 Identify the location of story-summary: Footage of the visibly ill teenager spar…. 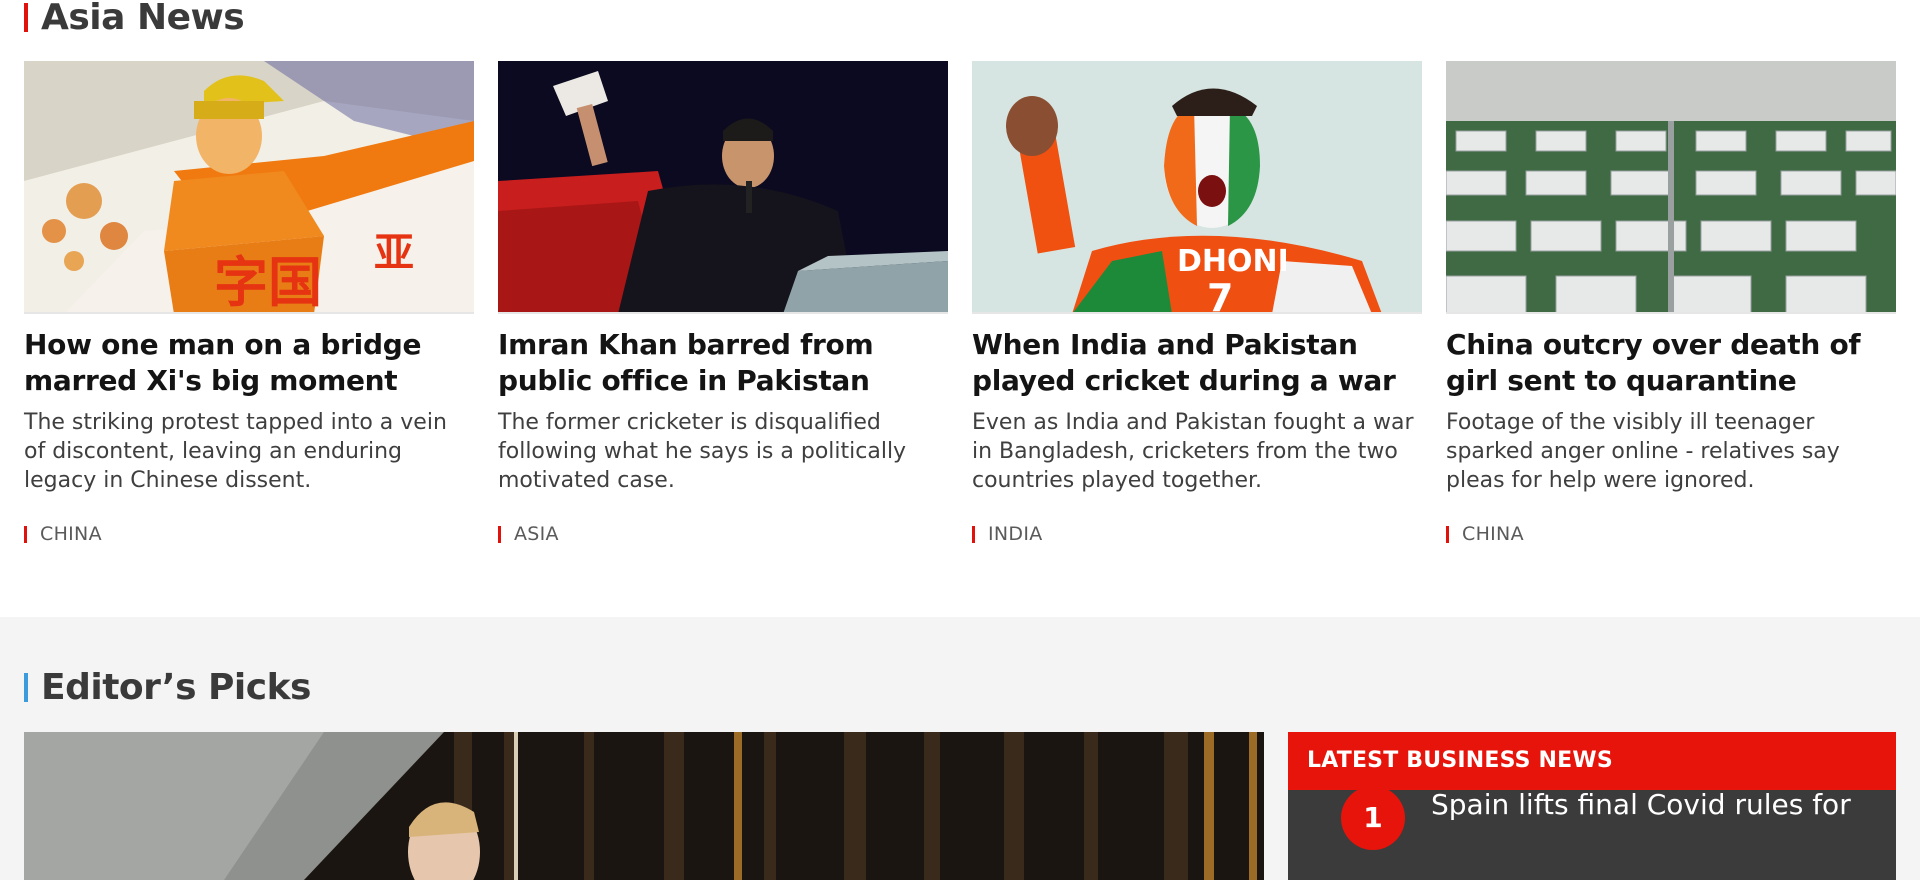
(1643, 451).